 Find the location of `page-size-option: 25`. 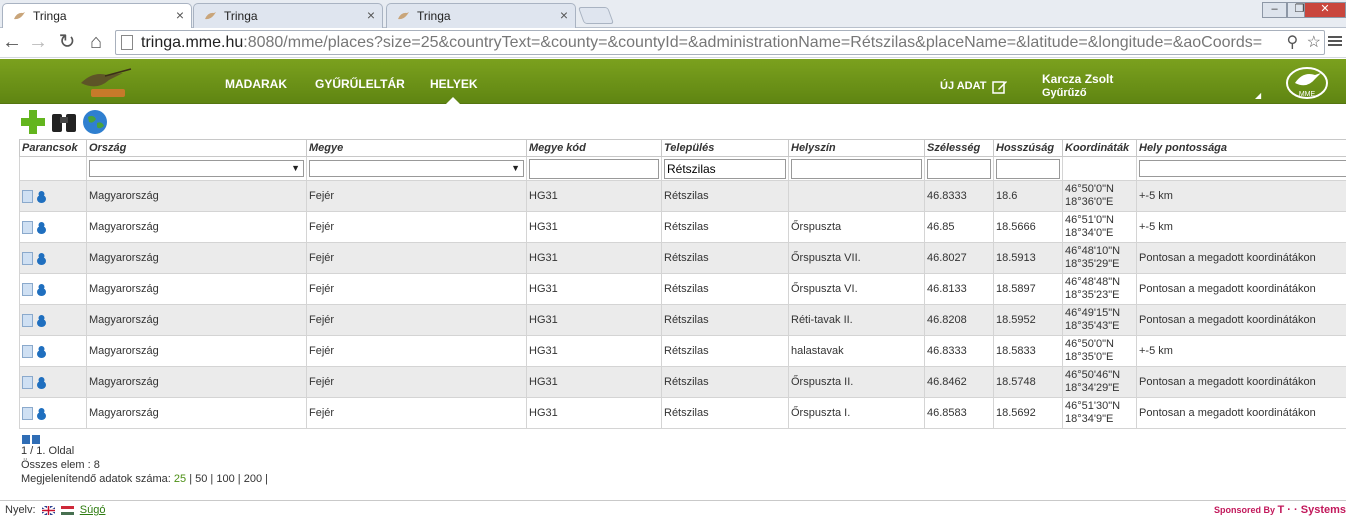

page-size-option: 25 is located at coordinates (180, 479).